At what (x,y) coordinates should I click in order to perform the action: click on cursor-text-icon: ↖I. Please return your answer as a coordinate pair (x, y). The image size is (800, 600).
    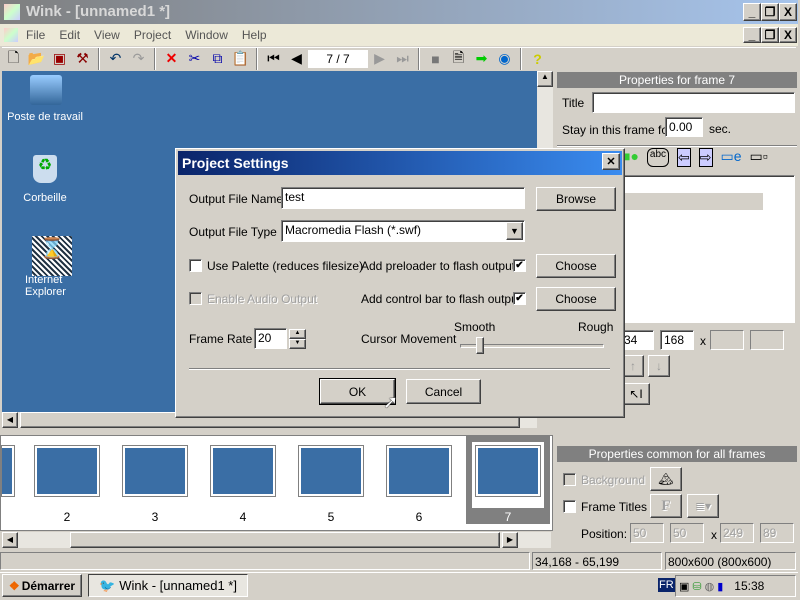
    Looking at the image, I should click on (636, 394).